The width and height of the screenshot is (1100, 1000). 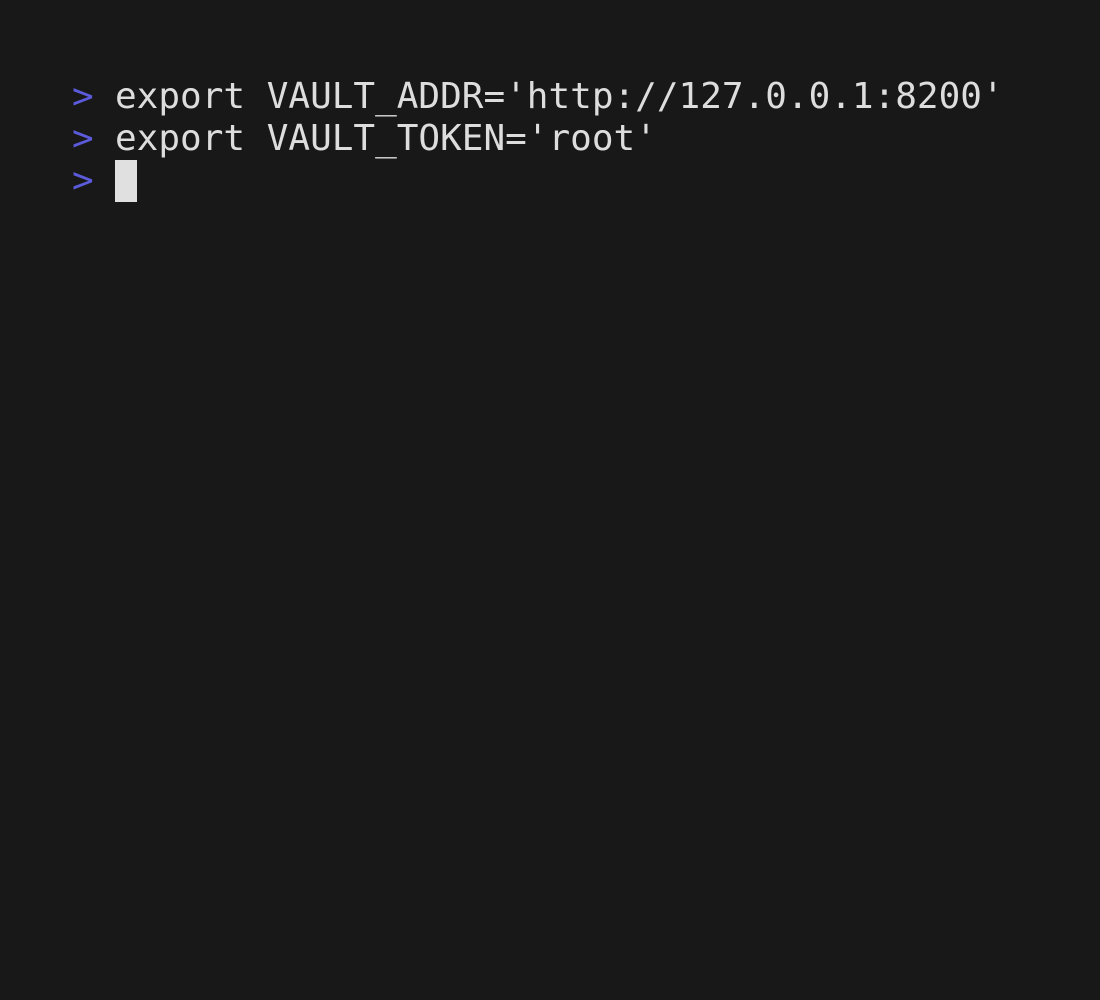 What do you see at coordinates (386, 138) in the screenshot?
I see `command-text: export VAULT_TOKEN='root'` at bounding box center [386, 138].